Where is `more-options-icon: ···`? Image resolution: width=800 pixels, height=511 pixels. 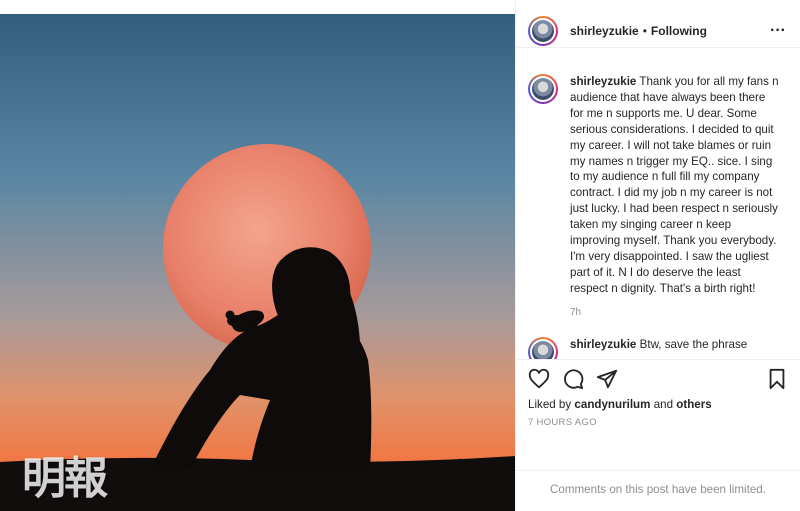 more-options-icon: ··· is located at coordinates (778, 31).